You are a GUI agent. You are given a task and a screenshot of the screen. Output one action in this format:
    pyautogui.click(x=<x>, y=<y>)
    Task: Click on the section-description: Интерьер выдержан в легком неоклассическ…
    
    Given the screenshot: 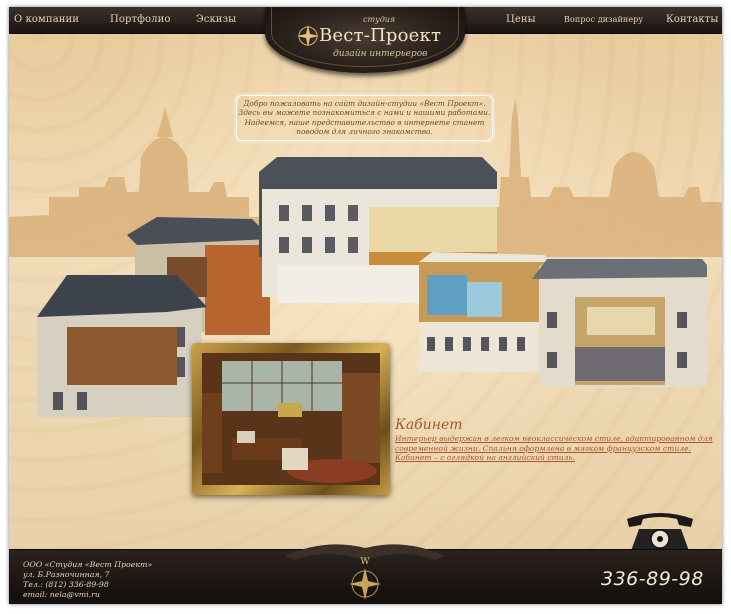 What is the action you would take?
    pyautogui.click(x=554, y=448)
    